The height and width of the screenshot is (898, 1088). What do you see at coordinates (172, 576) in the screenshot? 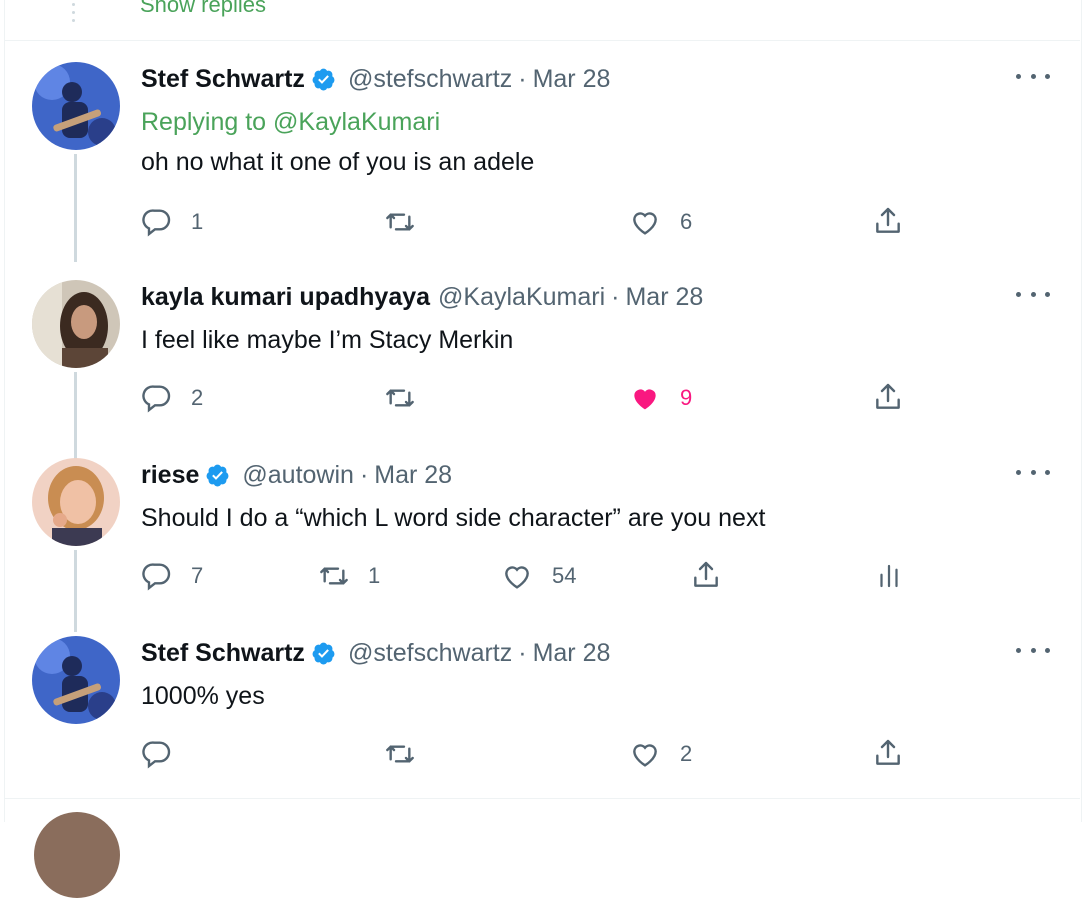
I see `reply-button: 7` at bounding box center [172, 576].